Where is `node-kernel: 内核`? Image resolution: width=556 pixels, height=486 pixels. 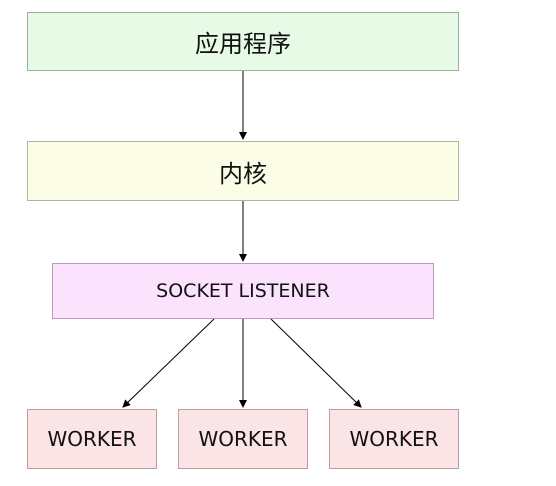
node-kernel: 内核 is located at coordinates (243, 171).